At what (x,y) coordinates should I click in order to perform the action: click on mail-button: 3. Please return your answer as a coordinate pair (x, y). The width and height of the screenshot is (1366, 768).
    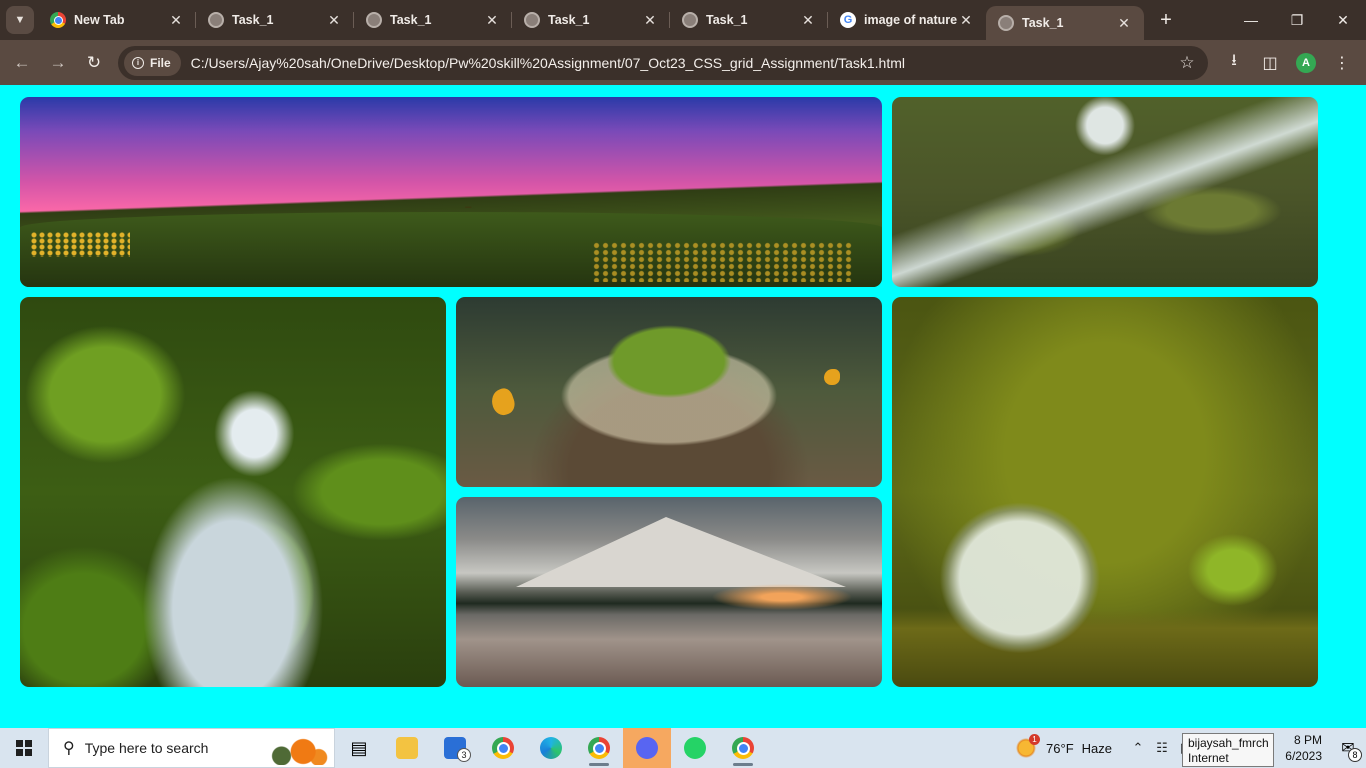
    Looking at the image, I should click on (455, 748).